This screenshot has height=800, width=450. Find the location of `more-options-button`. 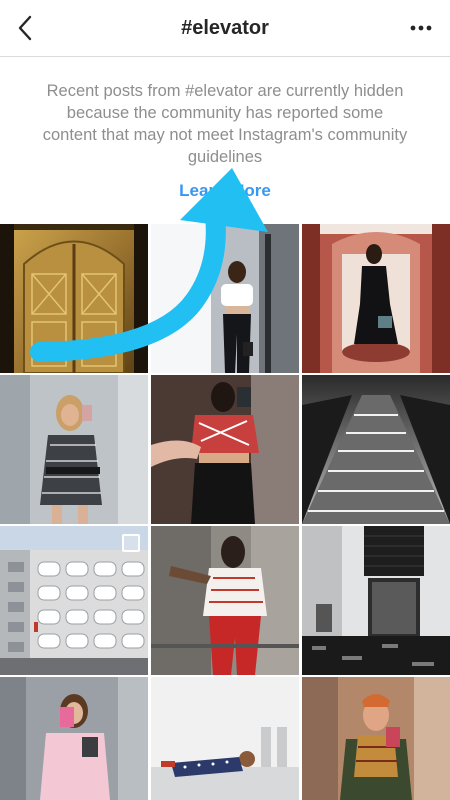

more-options-button is located at coordinates (421, 28).